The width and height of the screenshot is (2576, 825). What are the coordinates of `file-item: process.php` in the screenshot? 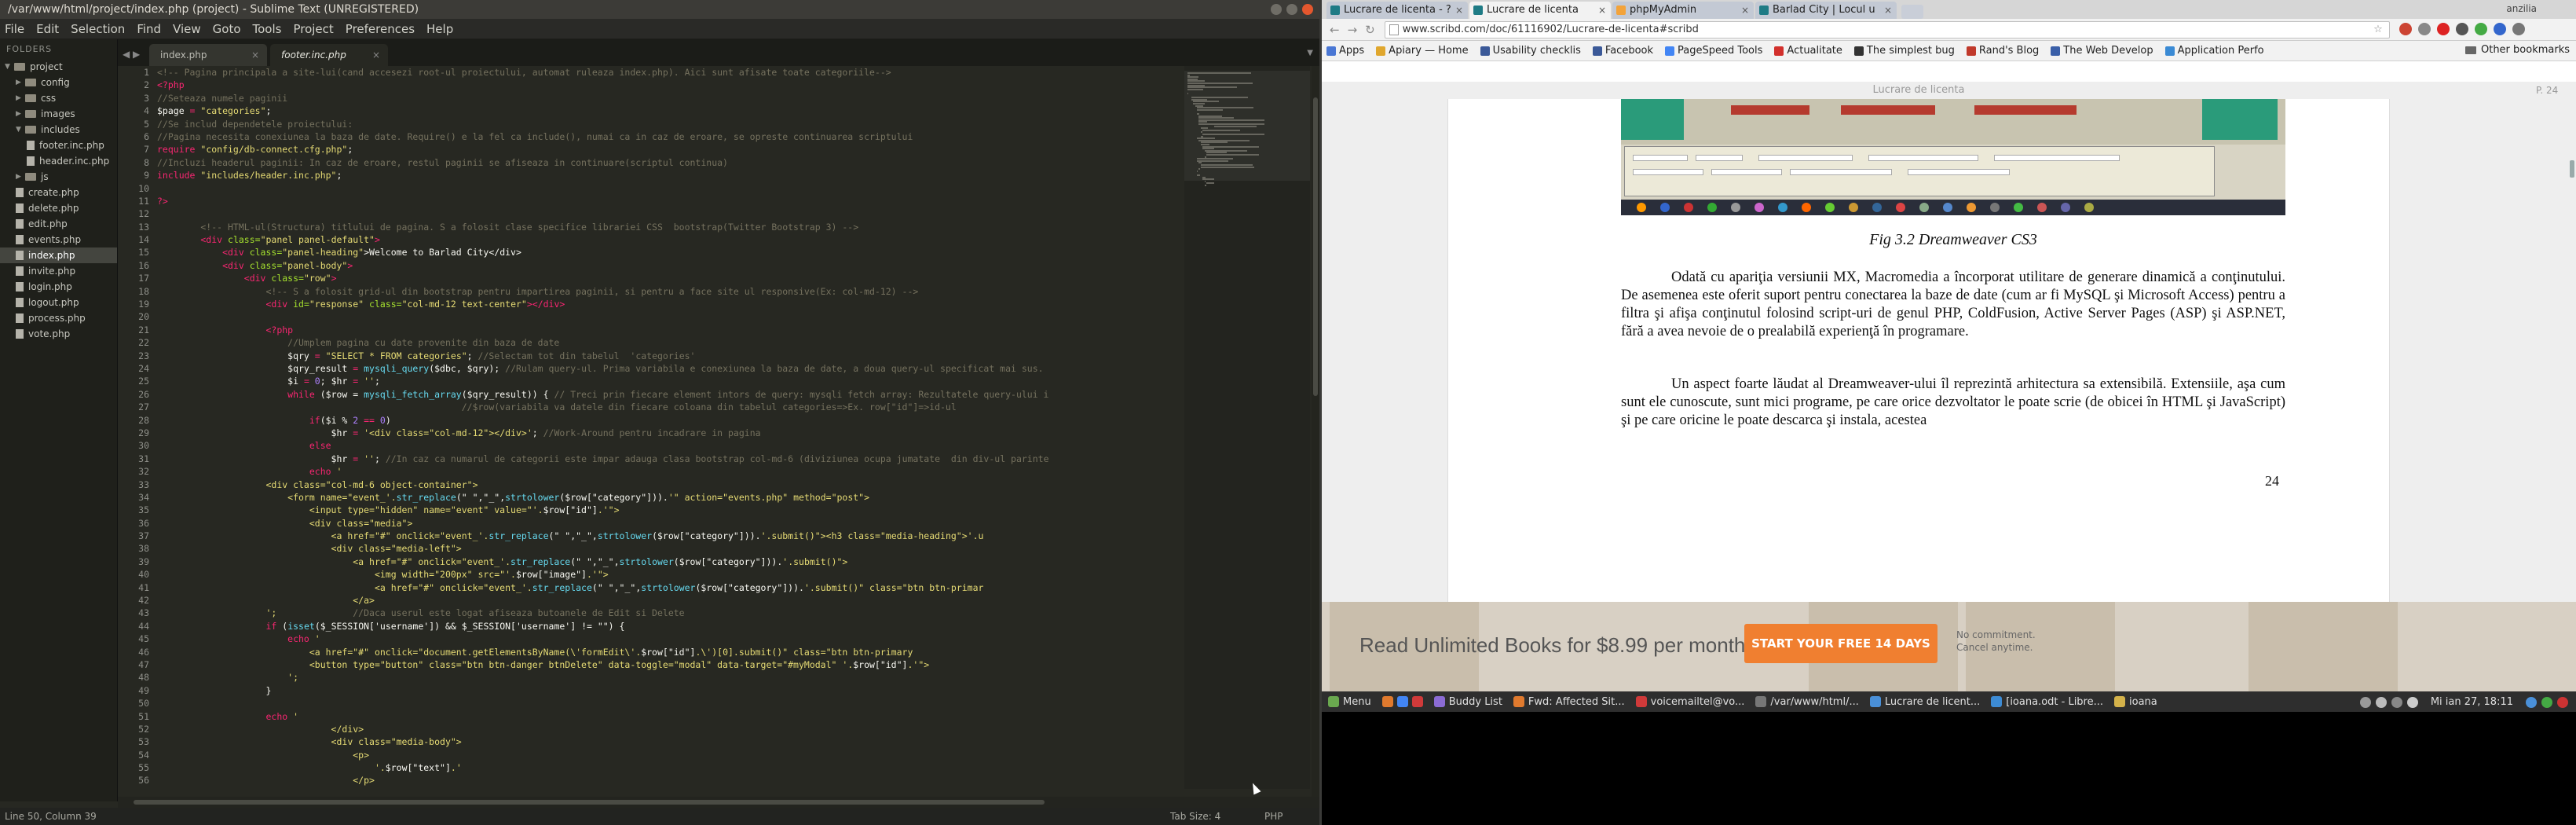 It's located at (59, 318).